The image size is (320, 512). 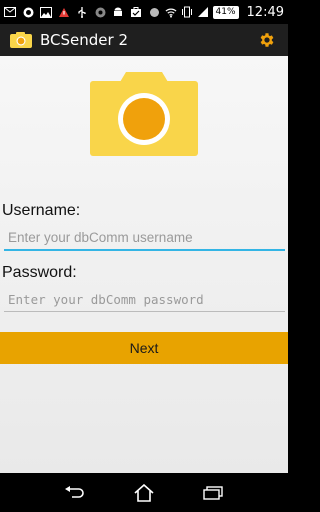 I want to click on home-icon, so click(x=144, y=492).